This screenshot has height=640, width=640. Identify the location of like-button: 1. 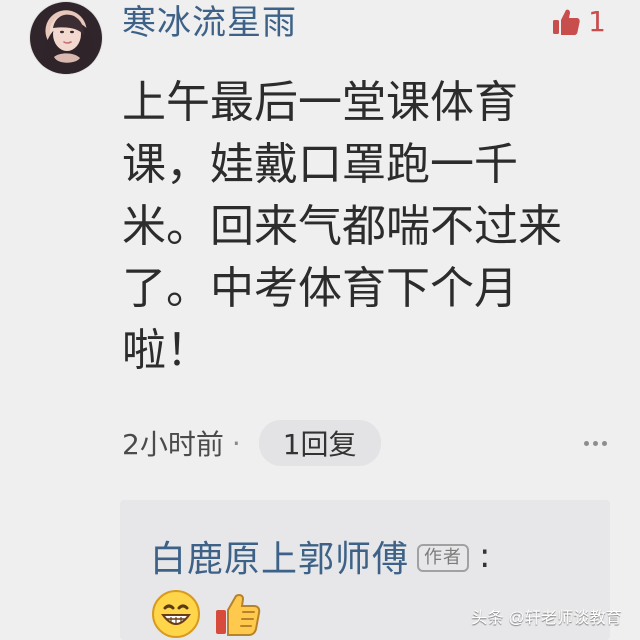
(578, 22).